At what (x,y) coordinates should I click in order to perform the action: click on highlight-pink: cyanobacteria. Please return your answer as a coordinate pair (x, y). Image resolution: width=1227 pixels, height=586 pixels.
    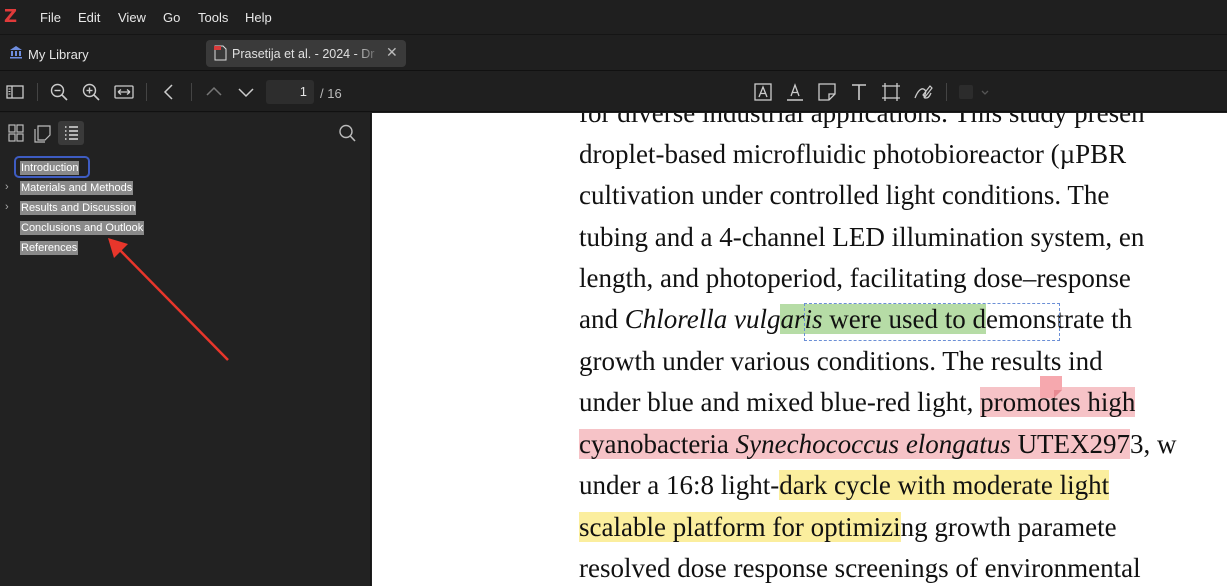
    Looking at the image, I should click on (657, 444).